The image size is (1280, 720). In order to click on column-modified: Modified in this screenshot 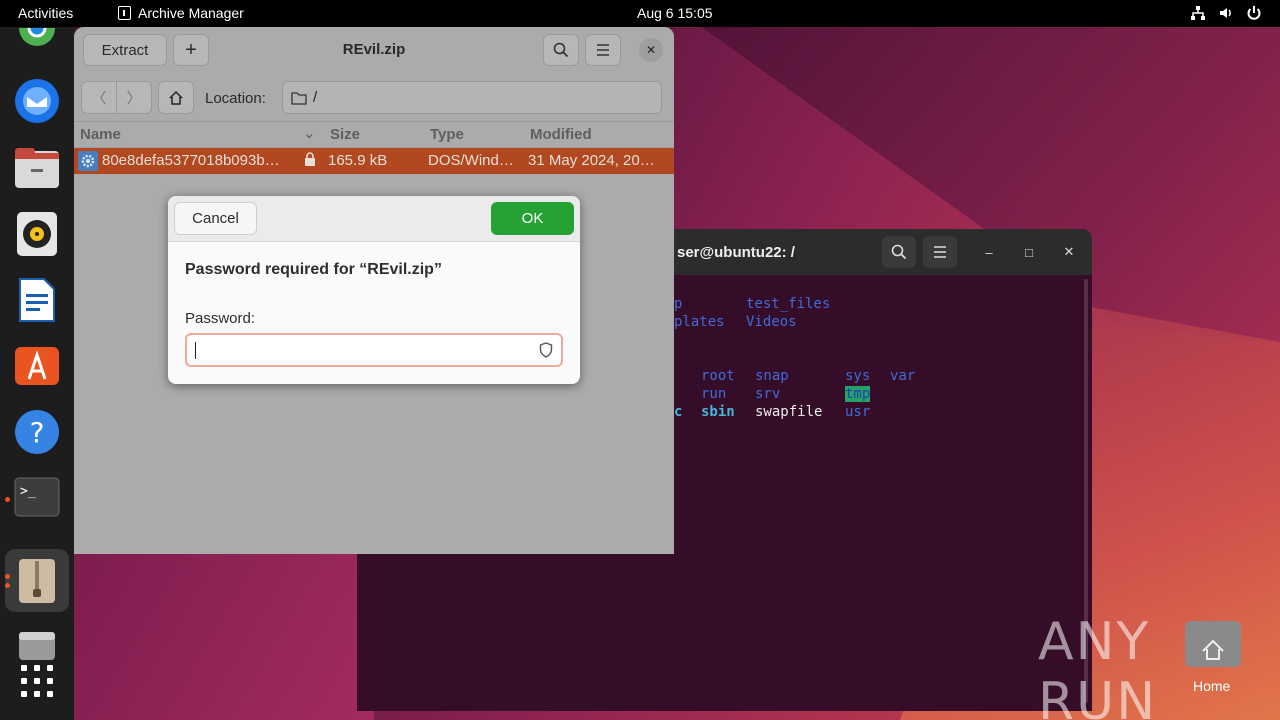, I will do `click(561, 134)`.